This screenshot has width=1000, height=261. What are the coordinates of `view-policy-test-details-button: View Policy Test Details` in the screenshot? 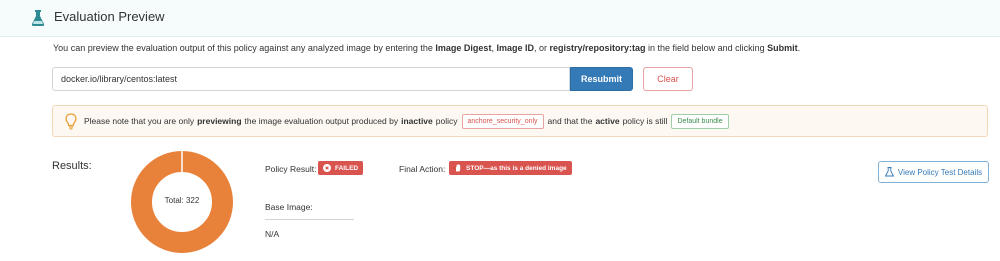 It's located at (933, 172).